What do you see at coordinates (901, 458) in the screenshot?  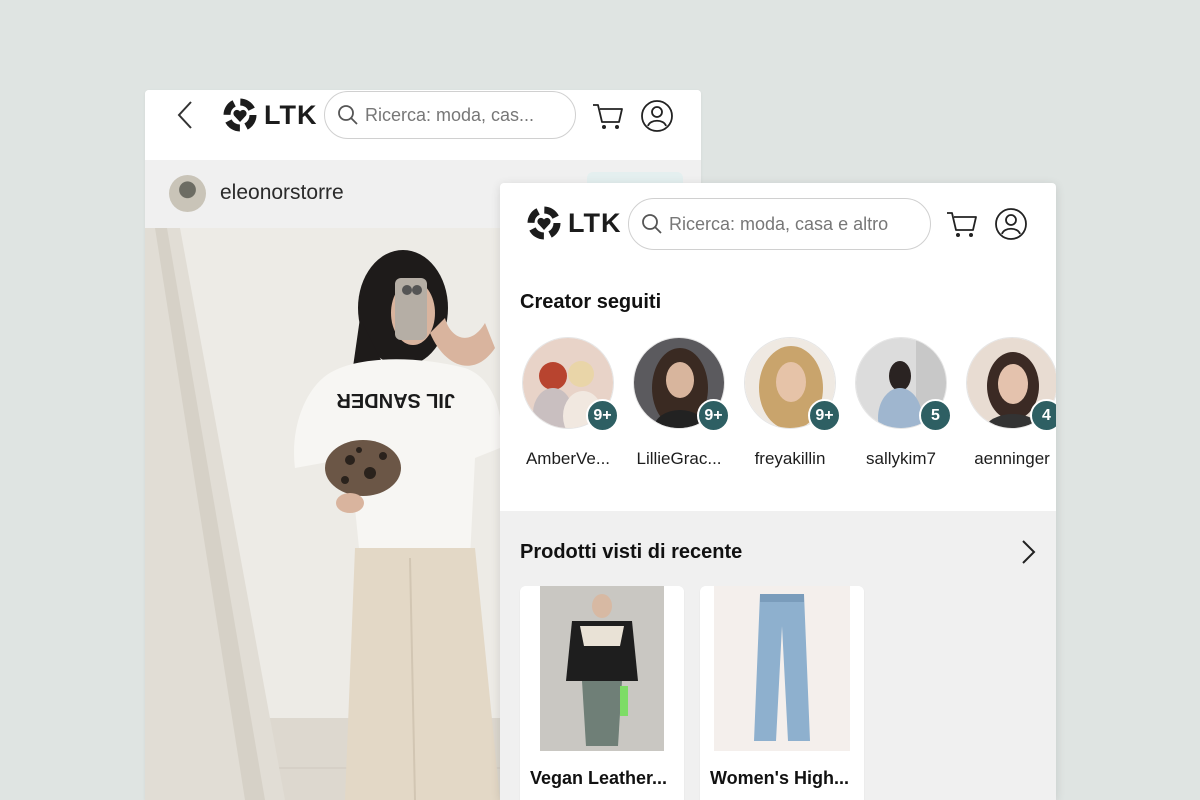 I see `creator-name: sallykim7` at bounding box center [901, 458].